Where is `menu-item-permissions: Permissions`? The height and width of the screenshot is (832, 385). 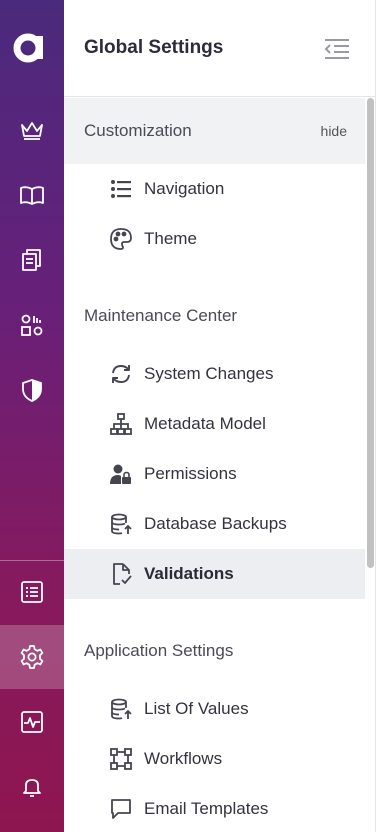 menu-item-permissions: Permissions is located at coordinates (214, 474).